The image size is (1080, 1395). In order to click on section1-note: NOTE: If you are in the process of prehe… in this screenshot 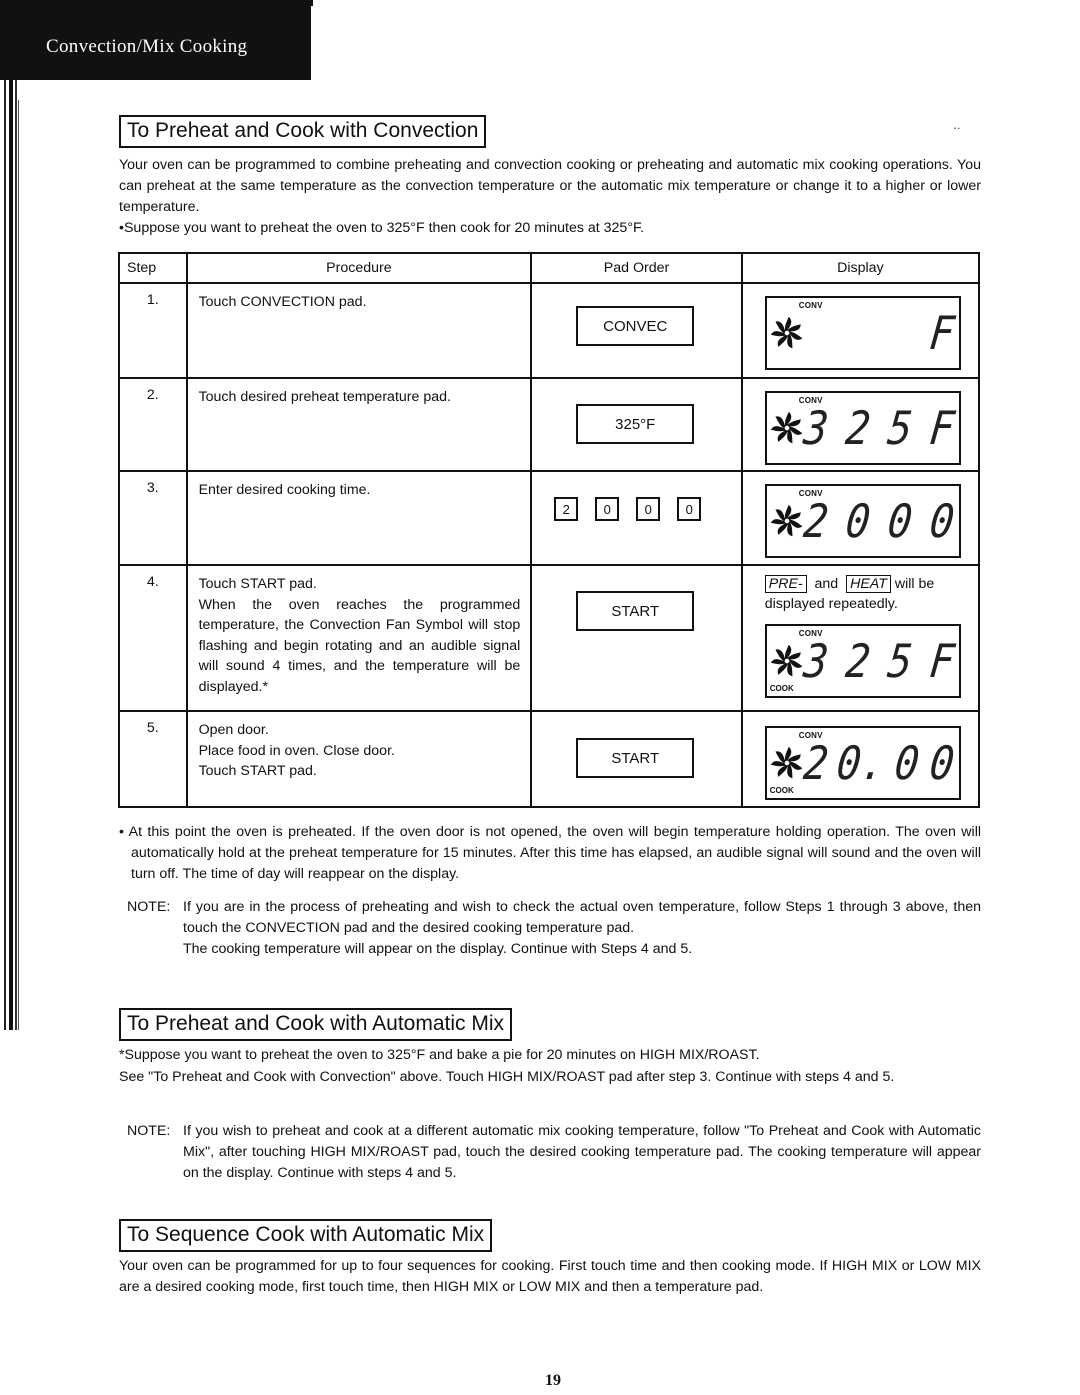, I will do `click(554, 928)`.